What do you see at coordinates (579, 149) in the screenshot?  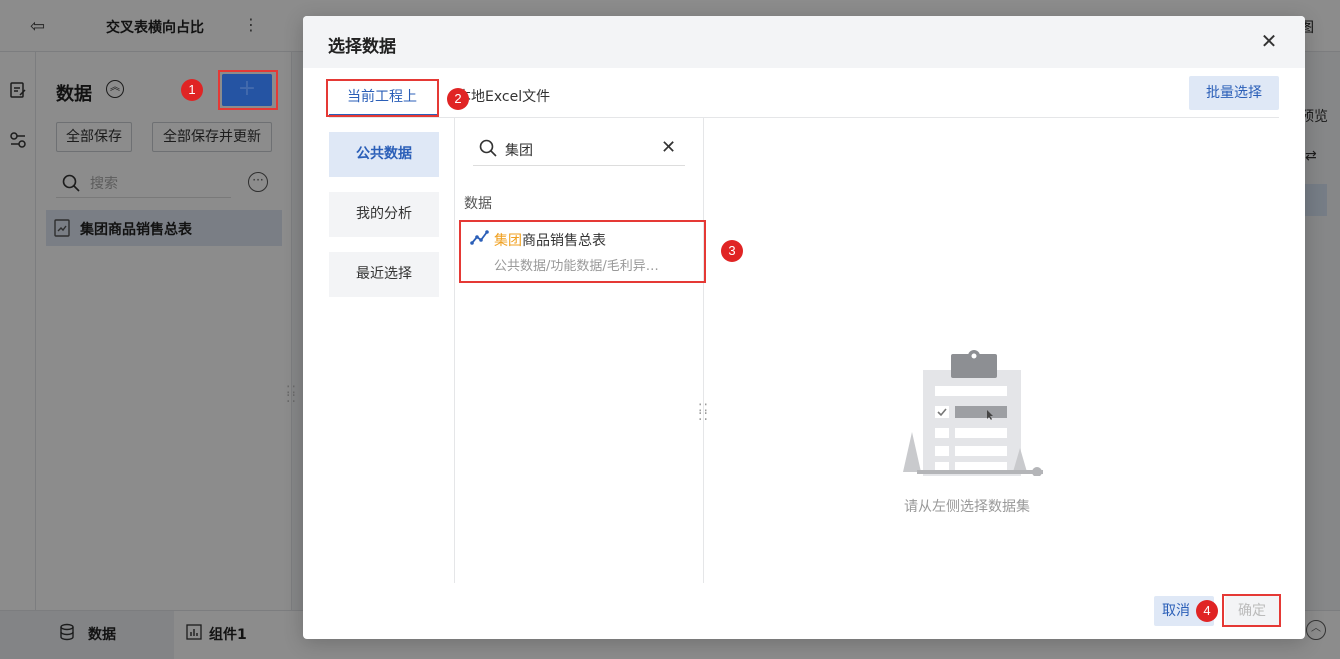 I see `dataset-search-input: 集团 ✕` at bounding box center [579, 149].